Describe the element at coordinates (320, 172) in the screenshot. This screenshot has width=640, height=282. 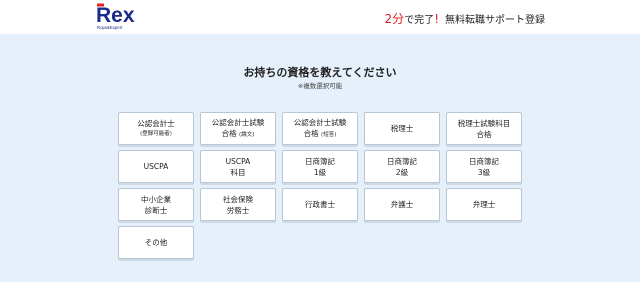
I see `option-label-line2: 1級` at that location.